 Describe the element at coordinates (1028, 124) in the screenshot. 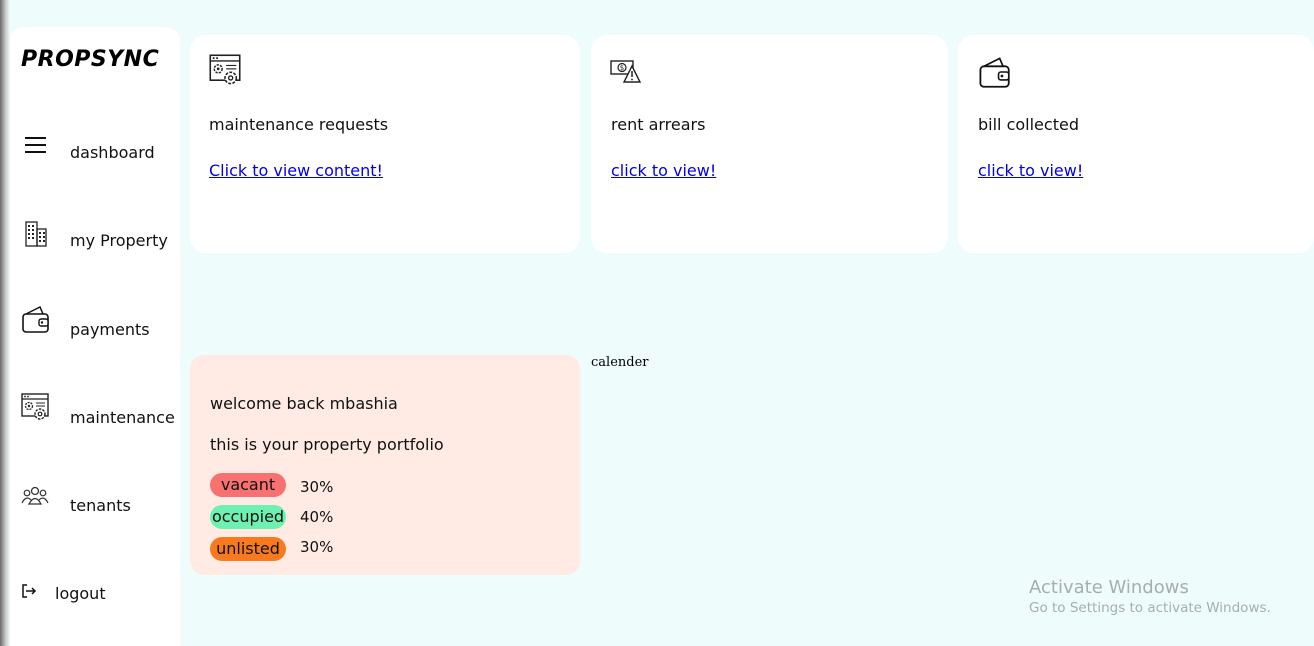

I see `card-title: bill collected` at that location.